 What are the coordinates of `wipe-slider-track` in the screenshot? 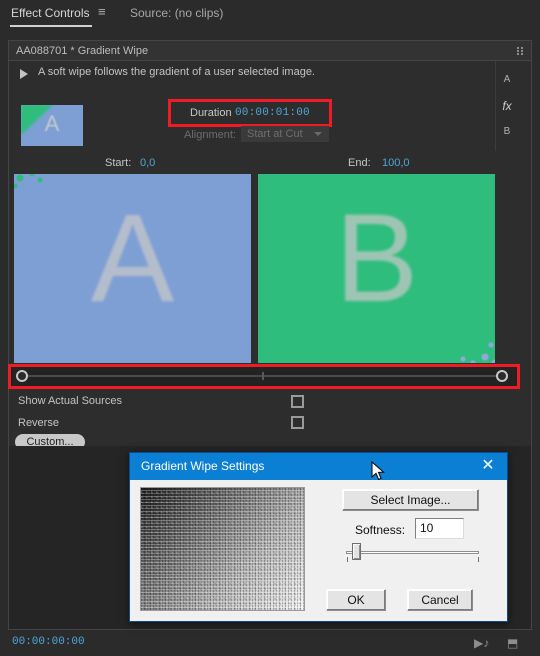 It's located at (264, 376).